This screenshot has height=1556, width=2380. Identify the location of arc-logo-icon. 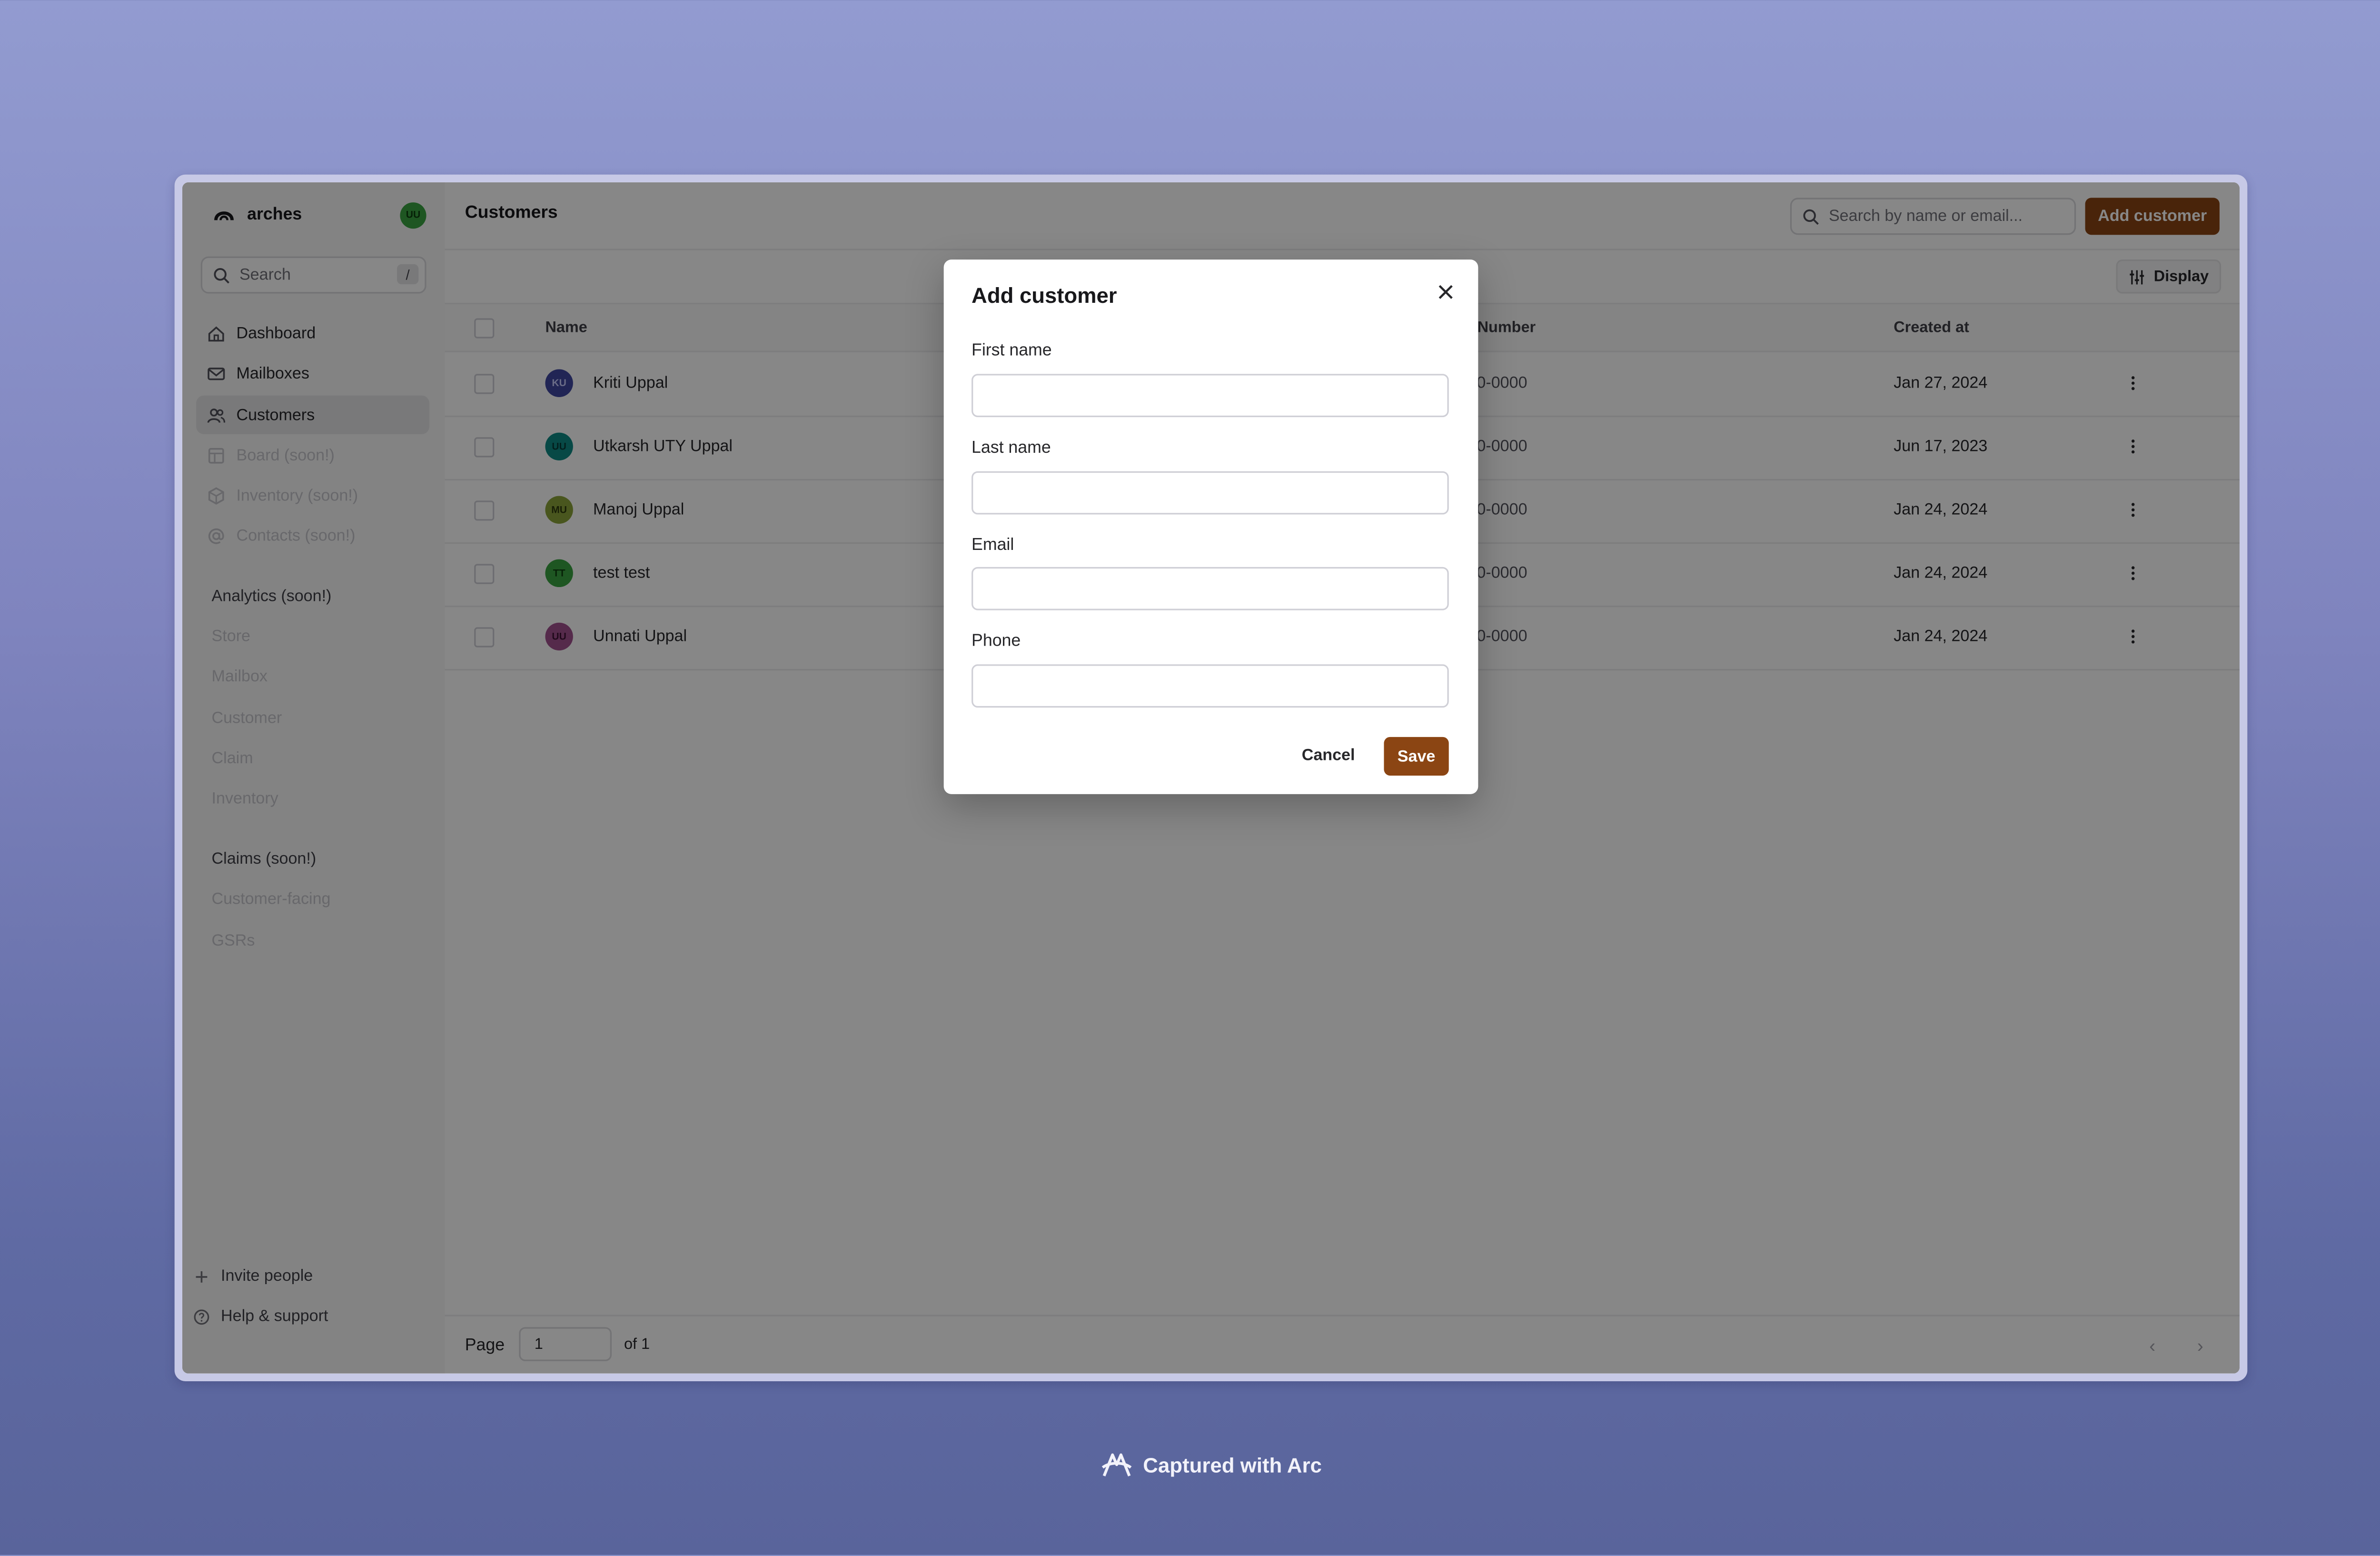
(1116, 1465).